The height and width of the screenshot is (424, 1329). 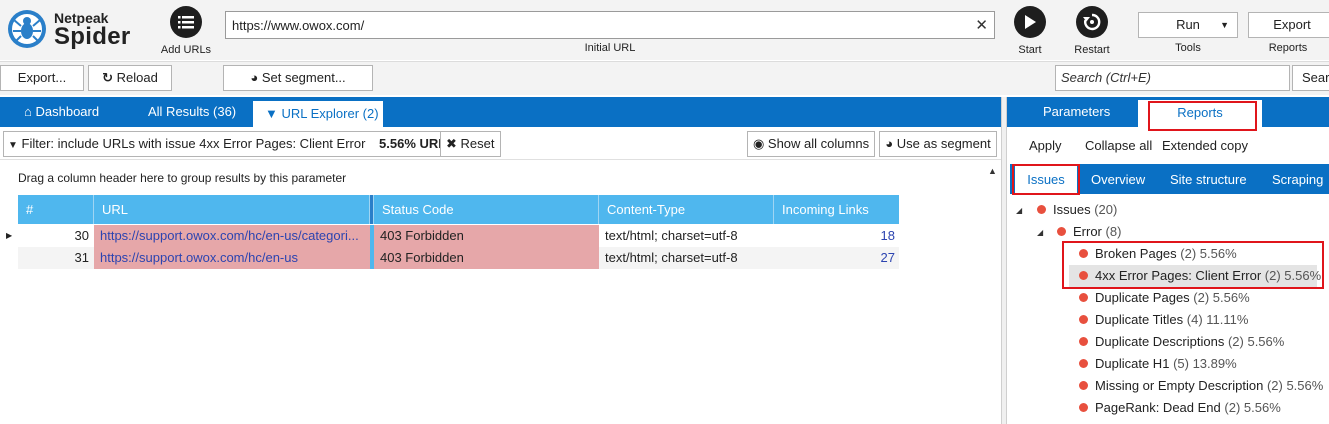 What do you see at coordinates (1160, 341) in the screenshot?
I see `tree-item-label: Duplicate Descriptions` at bounding box center [1160, 341].